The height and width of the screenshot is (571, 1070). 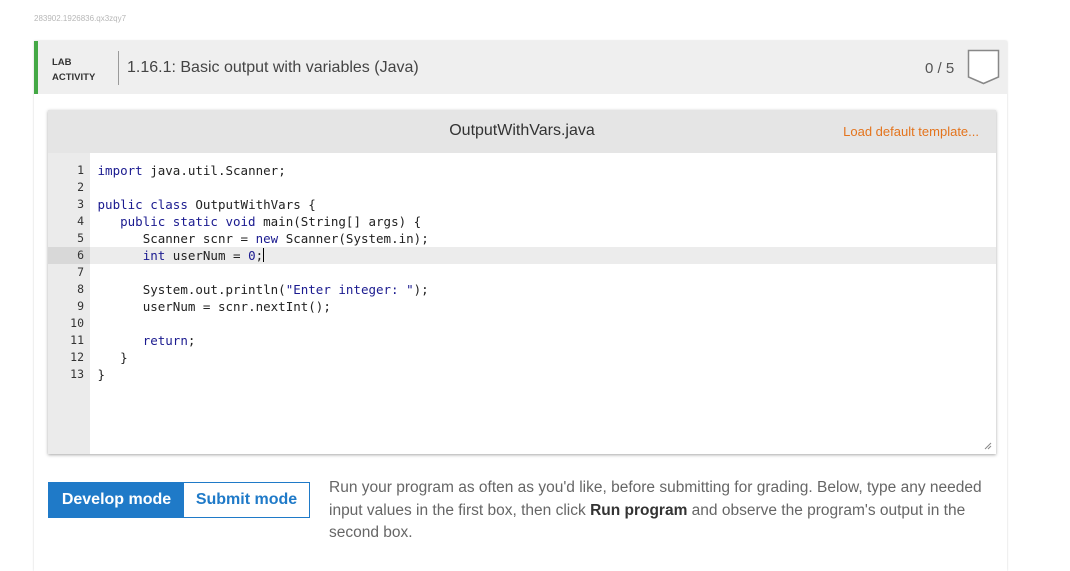 What do you see at coordinates (543, 170) in the screenshot?
I see `code-line: import java.util.Scanner;` at bounding box center [543, 170].